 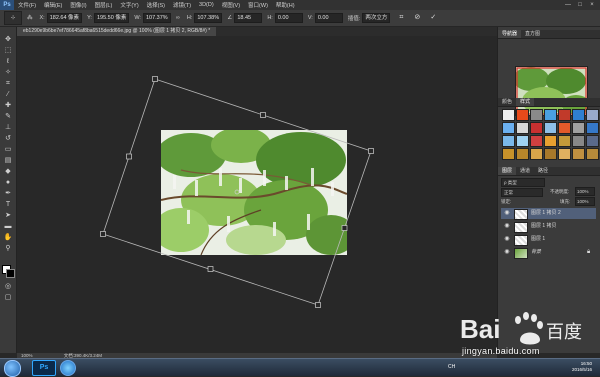 I want to click on opacity-field: 100%, so click(x=585, y=191).